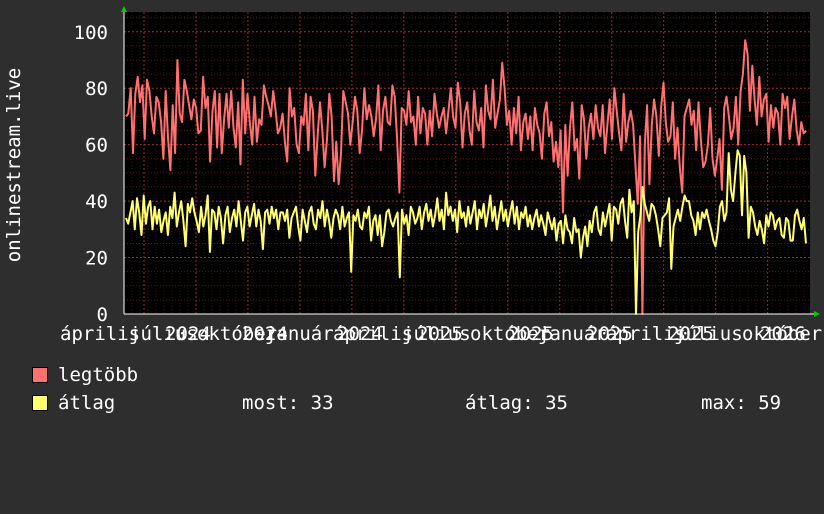  What do you see at coordinates (516, 403) in the screenshot?
I see `stat-average: átlag: 35` at bounding box center [516, 403].